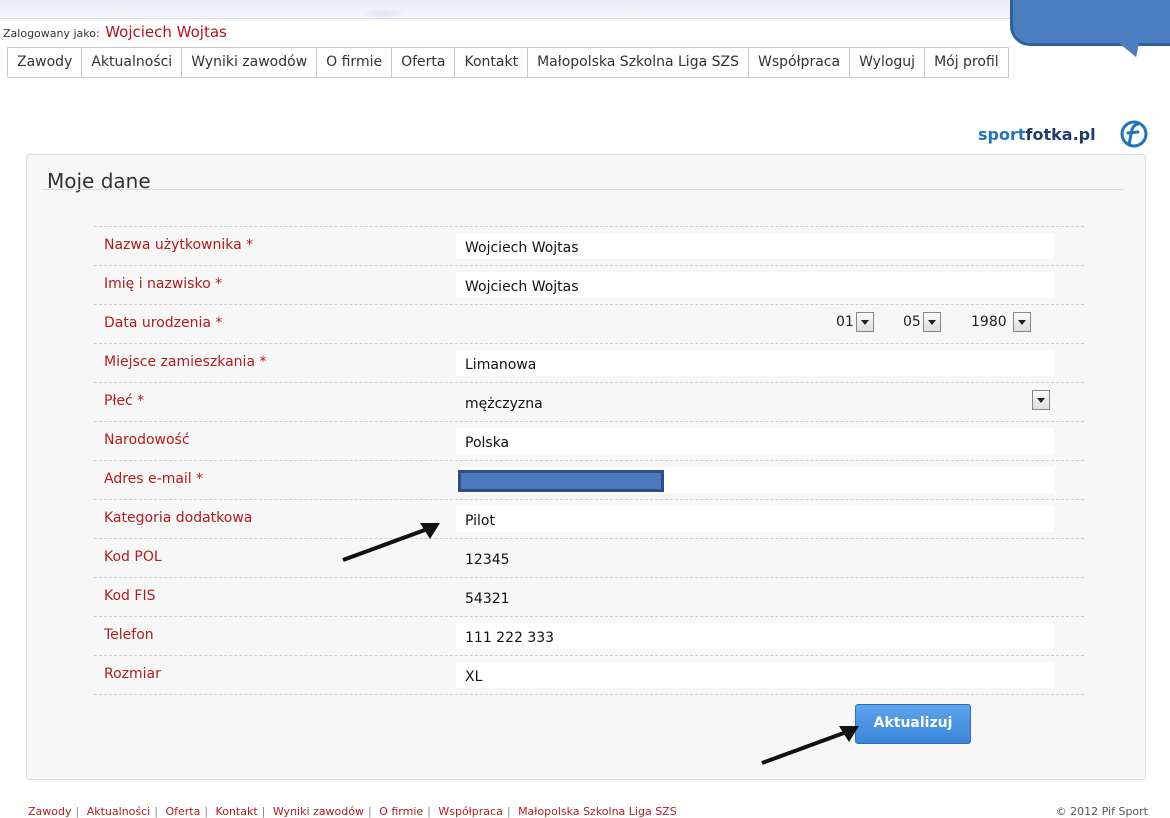 Image resolution: width=1170 pixels, height=818 pixels. I want to click on form-row-residence: Miejsce zamieszkania * Limanowa, so click(589, 363).